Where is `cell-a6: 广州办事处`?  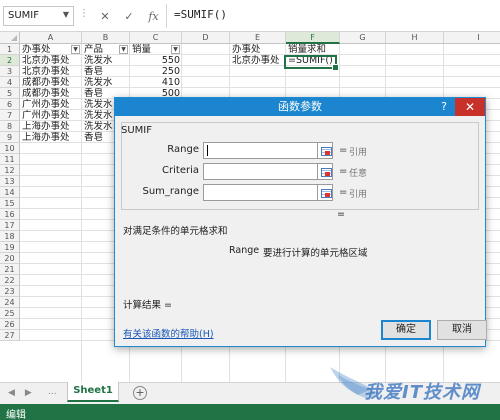
cell-a6: 广州办事处 is located at coordinates (51, 104).